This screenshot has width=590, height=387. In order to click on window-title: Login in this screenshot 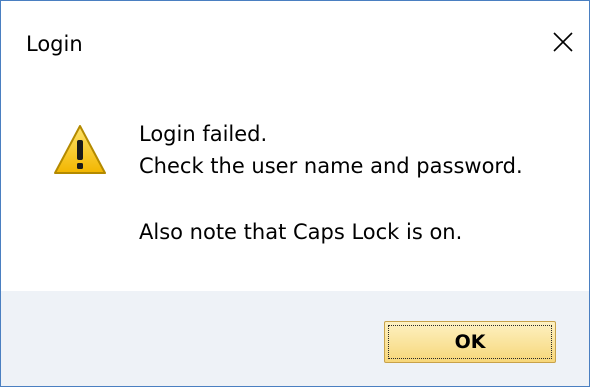, I will do `click(54, 44)`.